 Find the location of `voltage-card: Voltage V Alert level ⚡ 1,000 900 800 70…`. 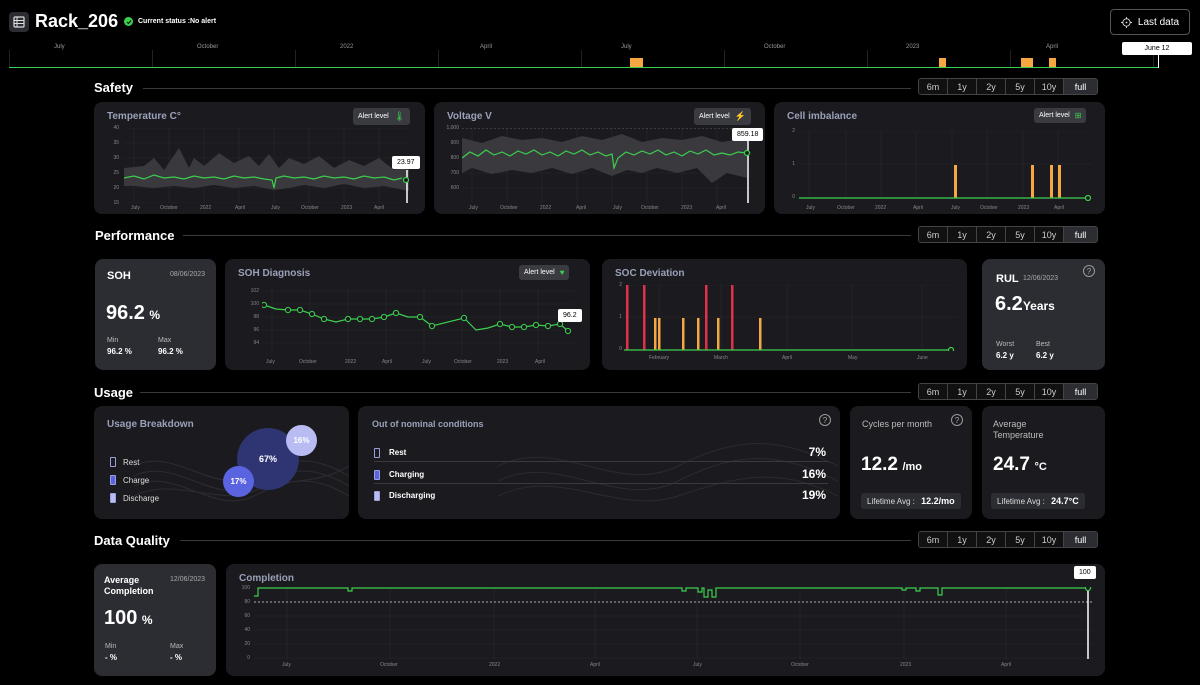

voltage-card: Voltage V Alert level ⚡ 1,000 900 800 70… is located at coordinates (599, 158).